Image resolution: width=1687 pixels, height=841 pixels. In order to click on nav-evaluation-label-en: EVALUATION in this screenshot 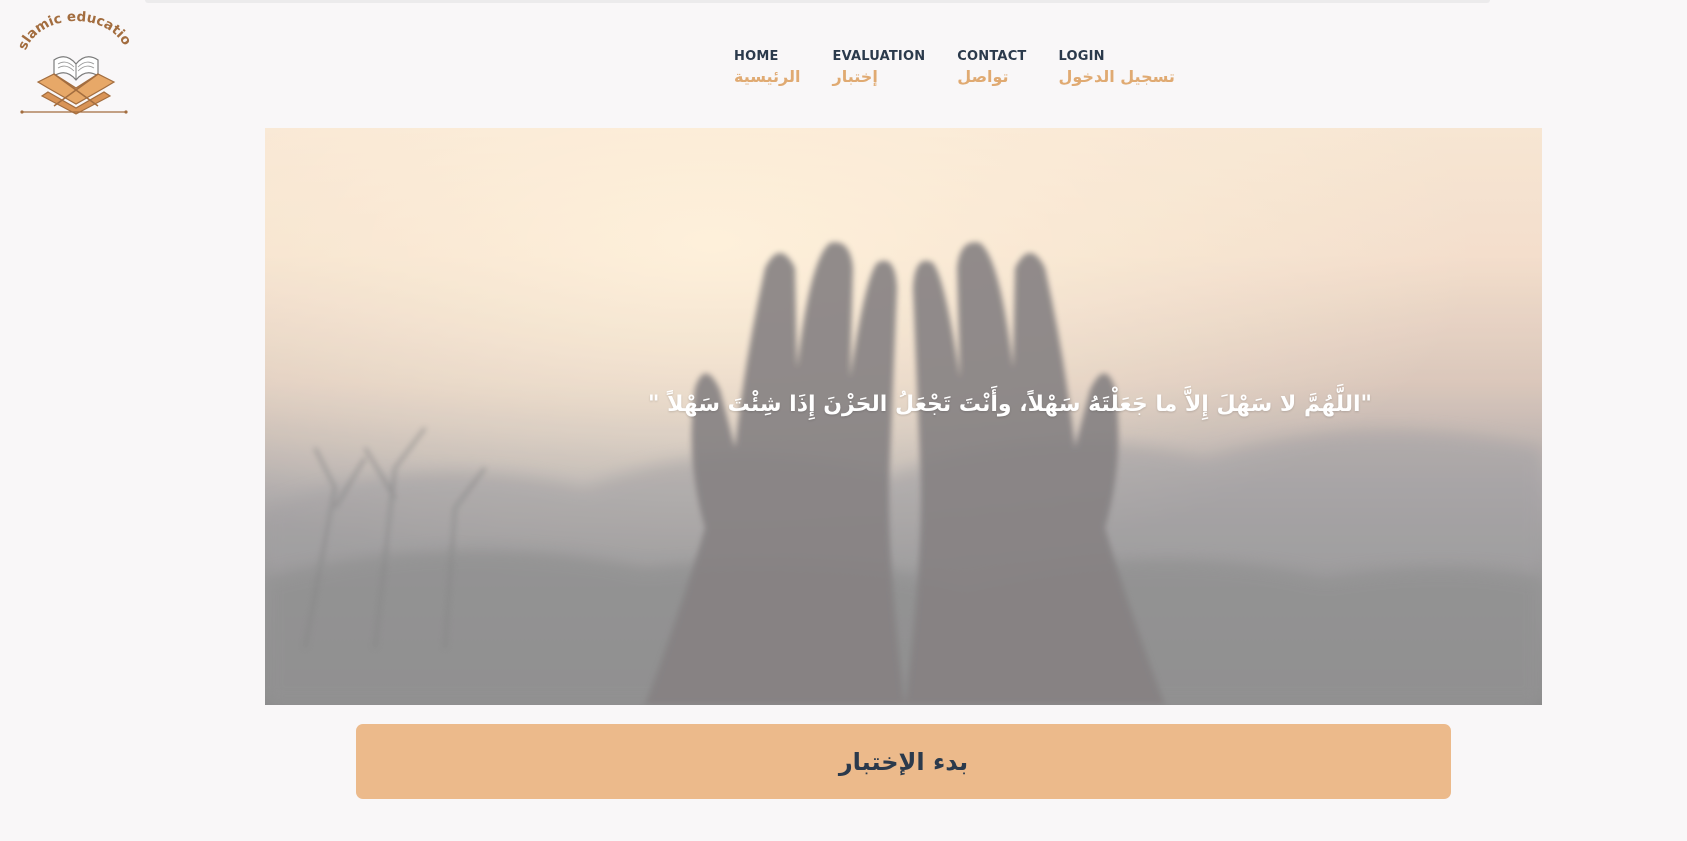, I will do `click(879, 57)`.